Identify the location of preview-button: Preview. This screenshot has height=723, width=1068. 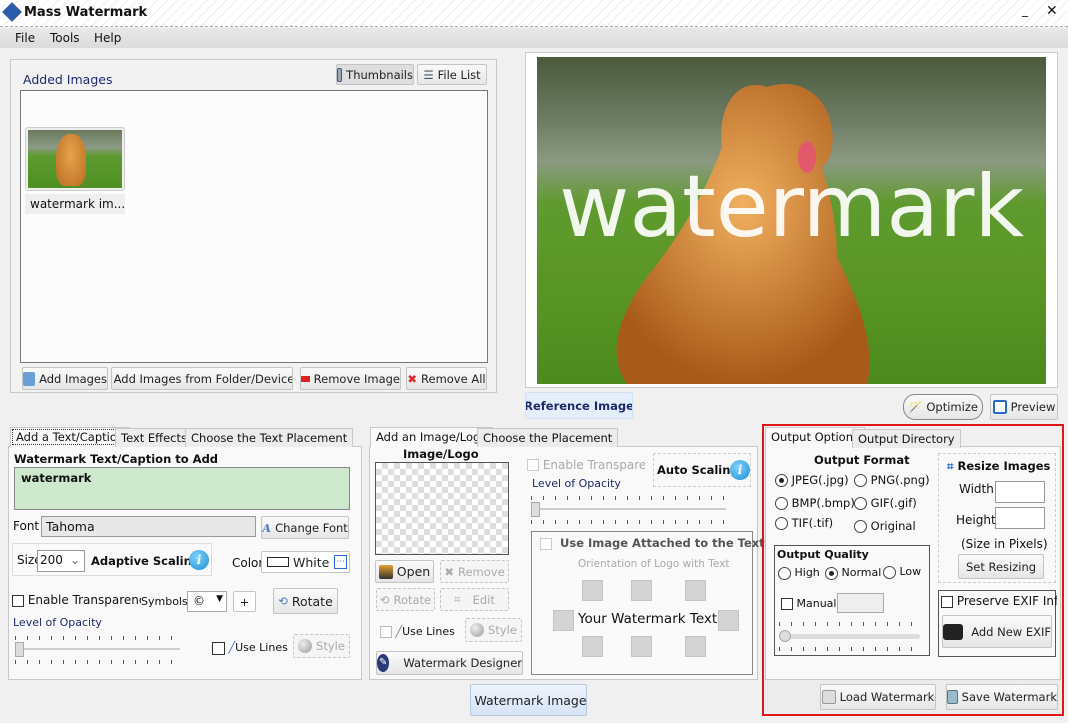
(1024, 407).